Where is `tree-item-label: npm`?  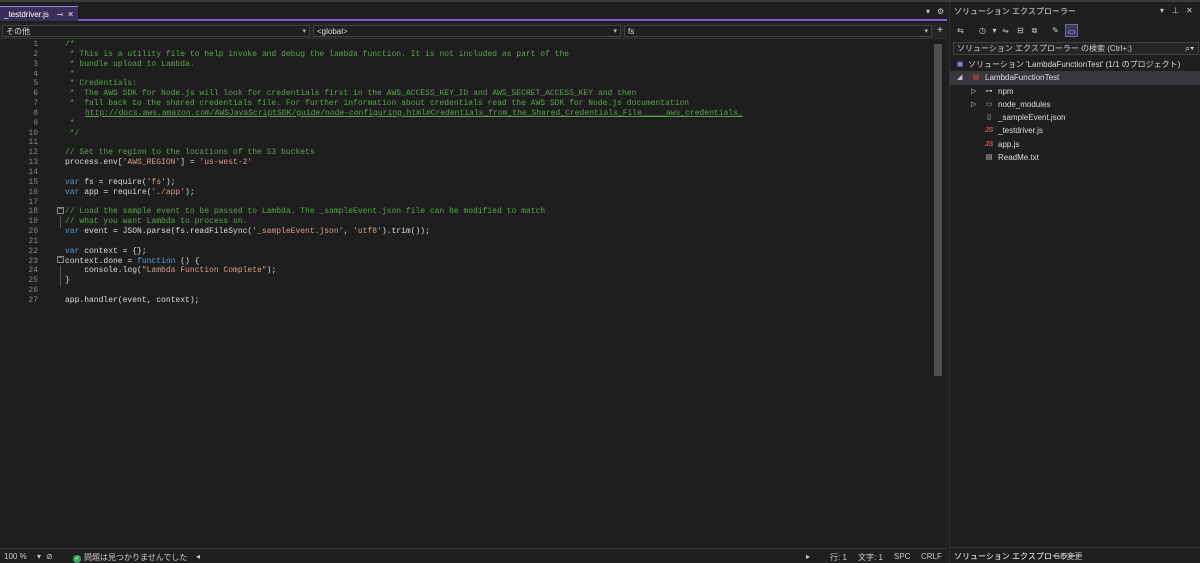 tree-item-label: npm is located at coordinates (1006, 91).